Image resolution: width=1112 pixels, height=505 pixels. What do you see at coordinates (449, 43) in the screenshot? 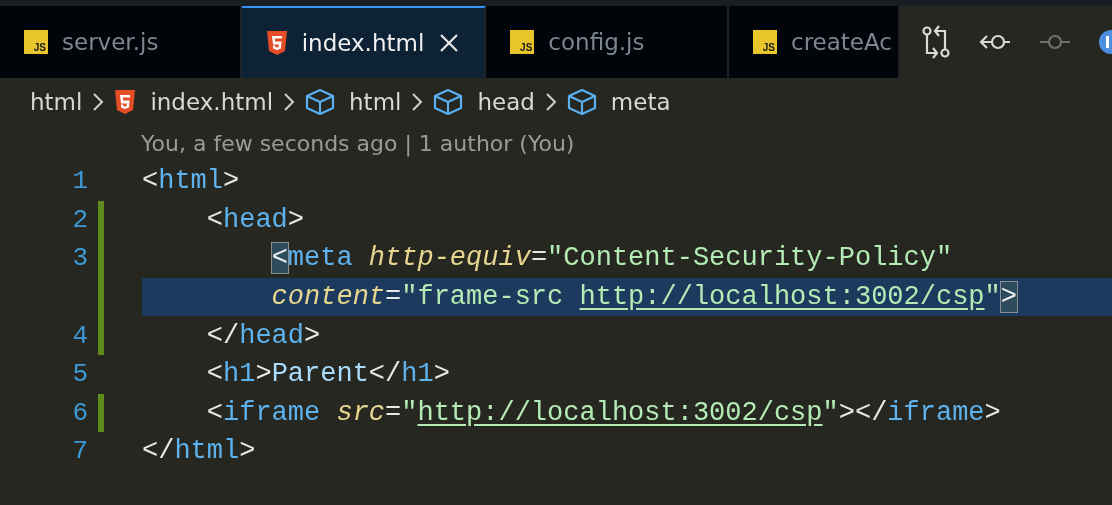
I see `close-icon` at bounding box center [449, 43].